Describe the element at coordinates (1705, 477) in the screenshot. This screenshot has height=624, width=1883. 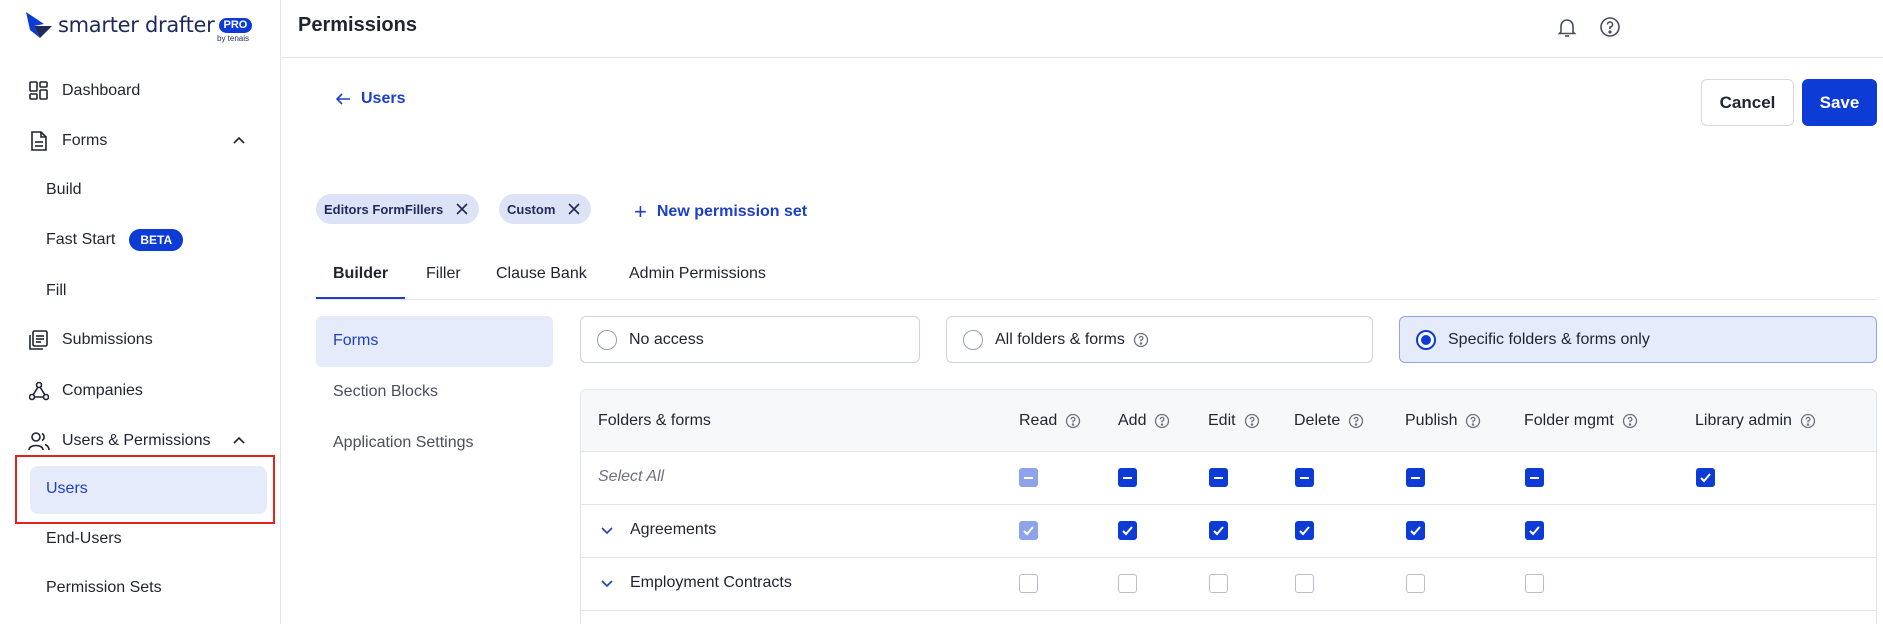
I see `checkbox-library-admin-checked` at that location.